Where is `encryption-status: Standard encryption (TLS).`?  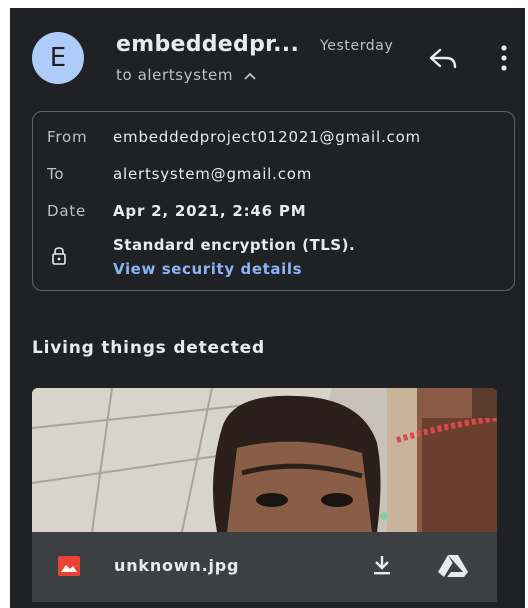
encryption-status: Standard encryption (TLS). is located at coordinates (234, 245).